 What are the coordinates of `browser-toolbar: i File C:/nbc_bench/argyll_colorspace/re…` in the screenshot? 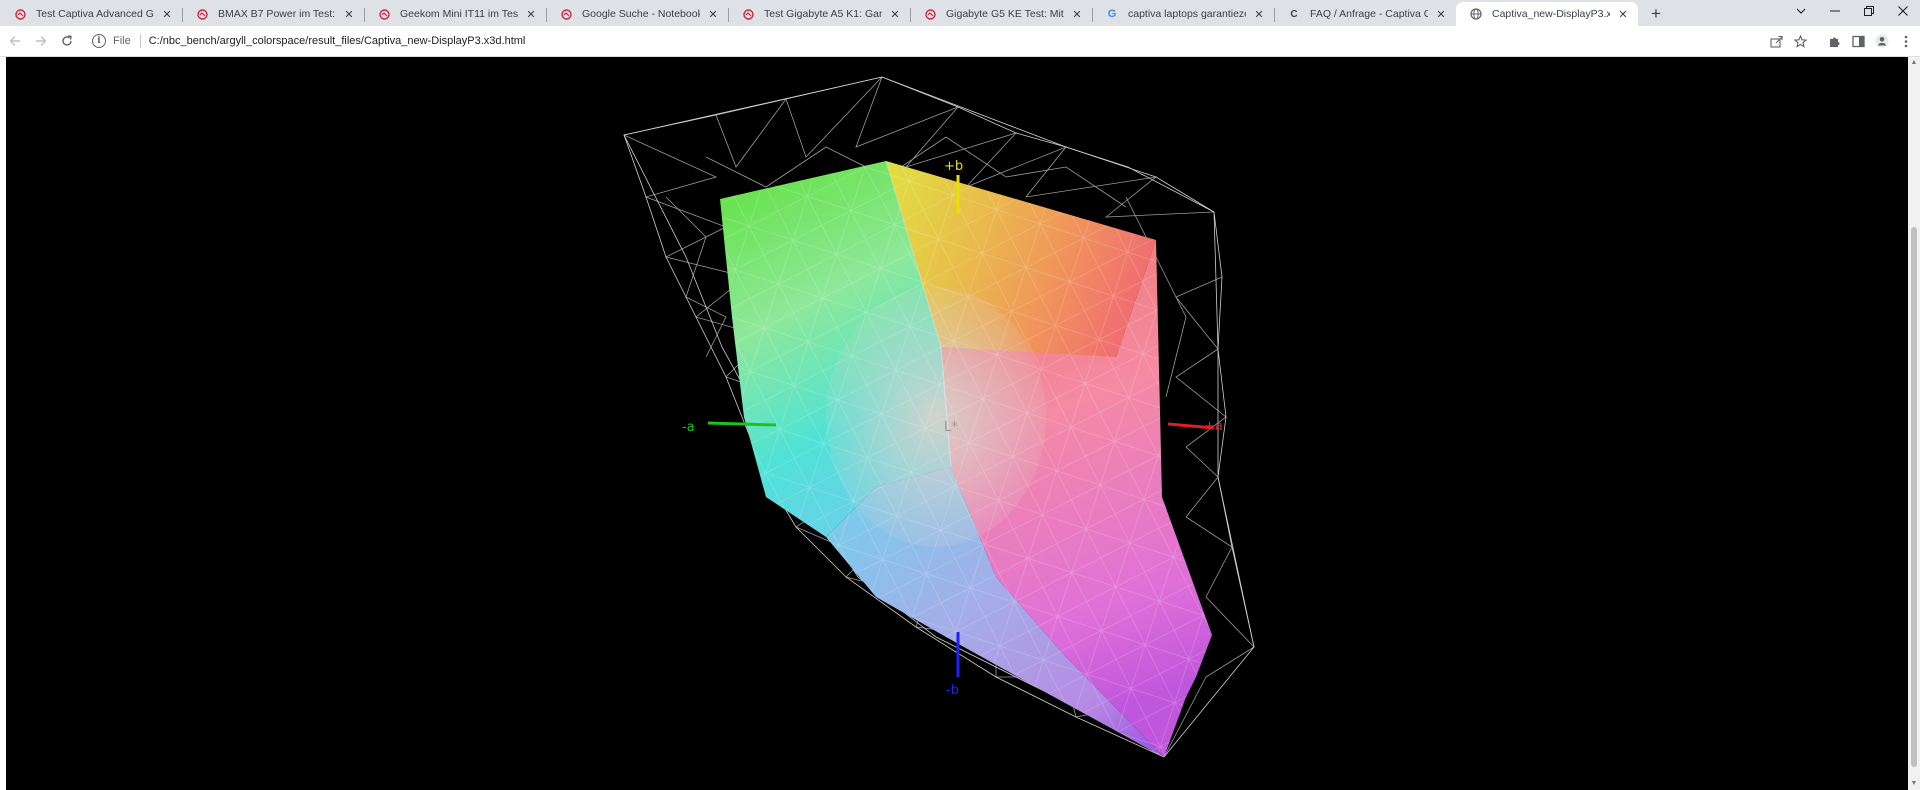 It's located at (960, 41).